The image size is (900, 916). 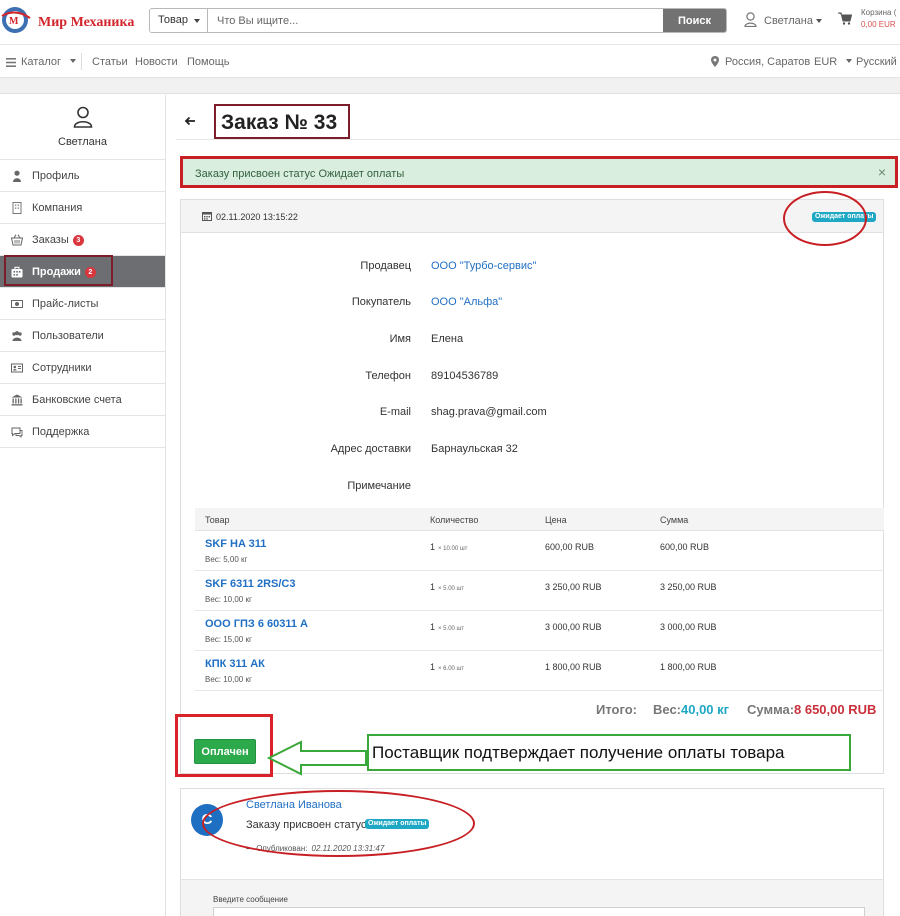 What do you see at coordinates (466, 302) in the screenshot?
I see `buyer-link: ООО "Альфа"` at bounding box center [466, 302].